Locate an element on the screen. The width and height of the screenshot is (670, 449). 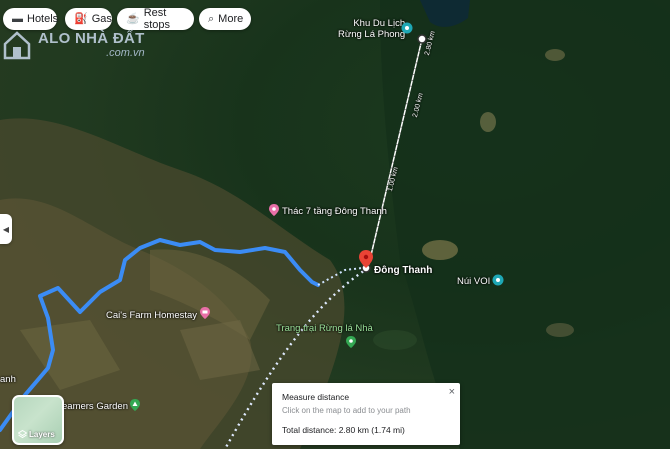
layers-text: Layers is located at coordinates (42, 434).